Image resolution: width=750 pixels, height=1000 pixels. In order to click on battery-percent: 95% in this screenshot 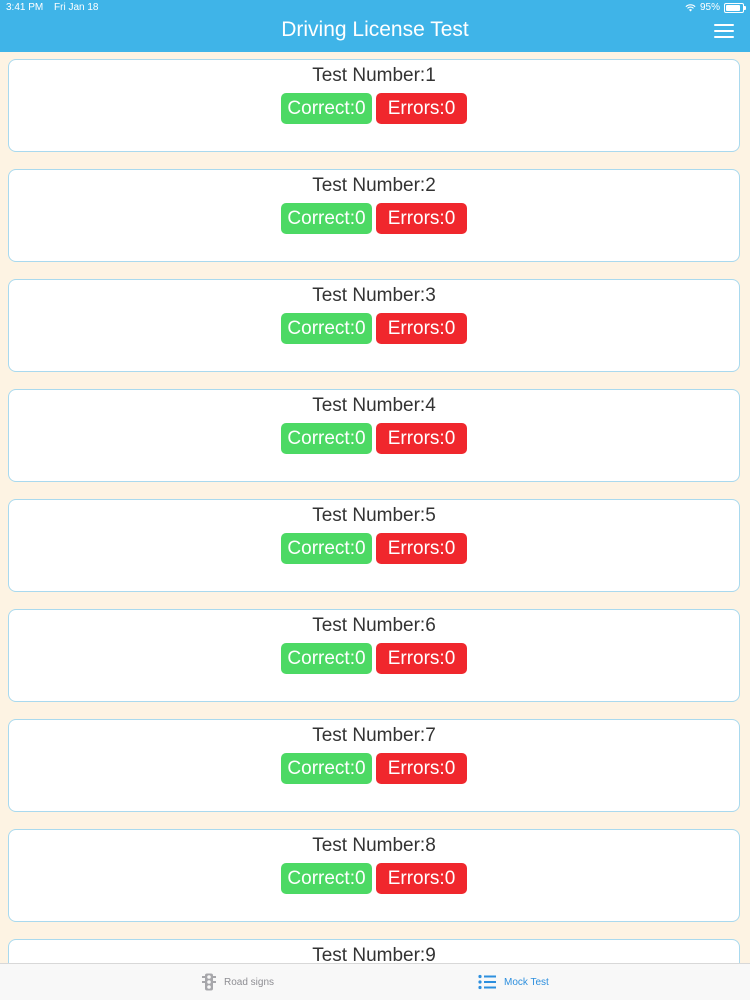, I will do `click(709, 7)`.